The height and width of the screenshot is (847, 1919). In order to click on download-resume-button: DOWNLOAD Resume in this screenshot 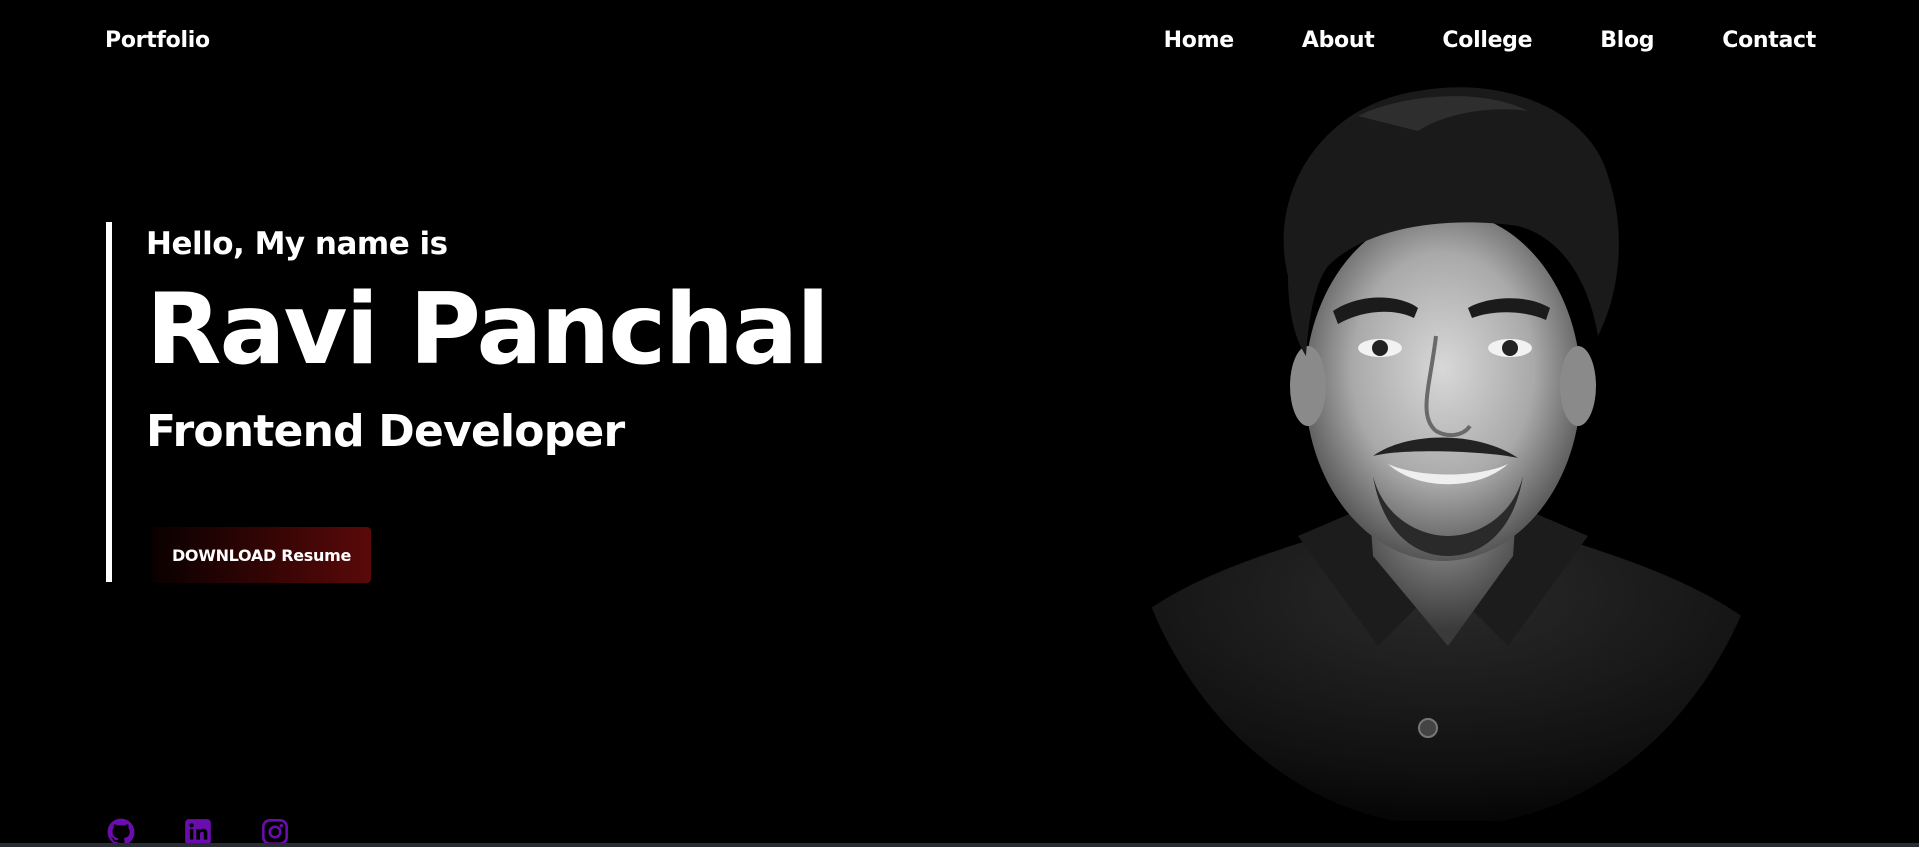, I will do `click(261, 555)`.